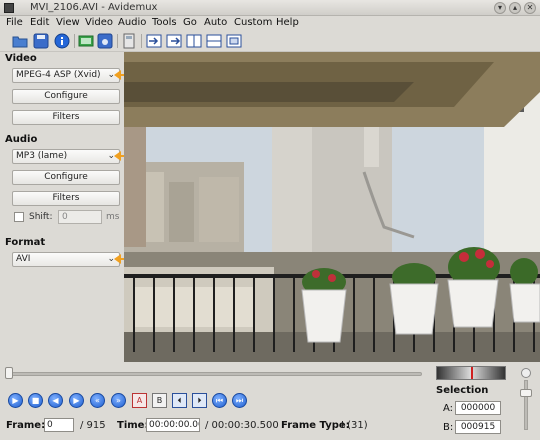  What do you see at coordinates (515, 8) in the screenshot?
I see `maximize-button: ▴` at bounding box center [515, 8].